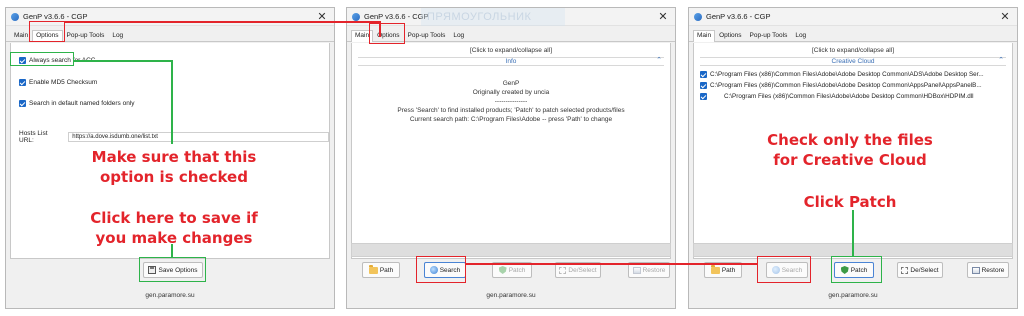 This screenshot has width=1024, height=316. What do you see at coordinates (493, 17) in the screenshot?
I see `watermark-overlay: ПРЯМОУГОЛЬНИК` at bounding box center [493, 17].